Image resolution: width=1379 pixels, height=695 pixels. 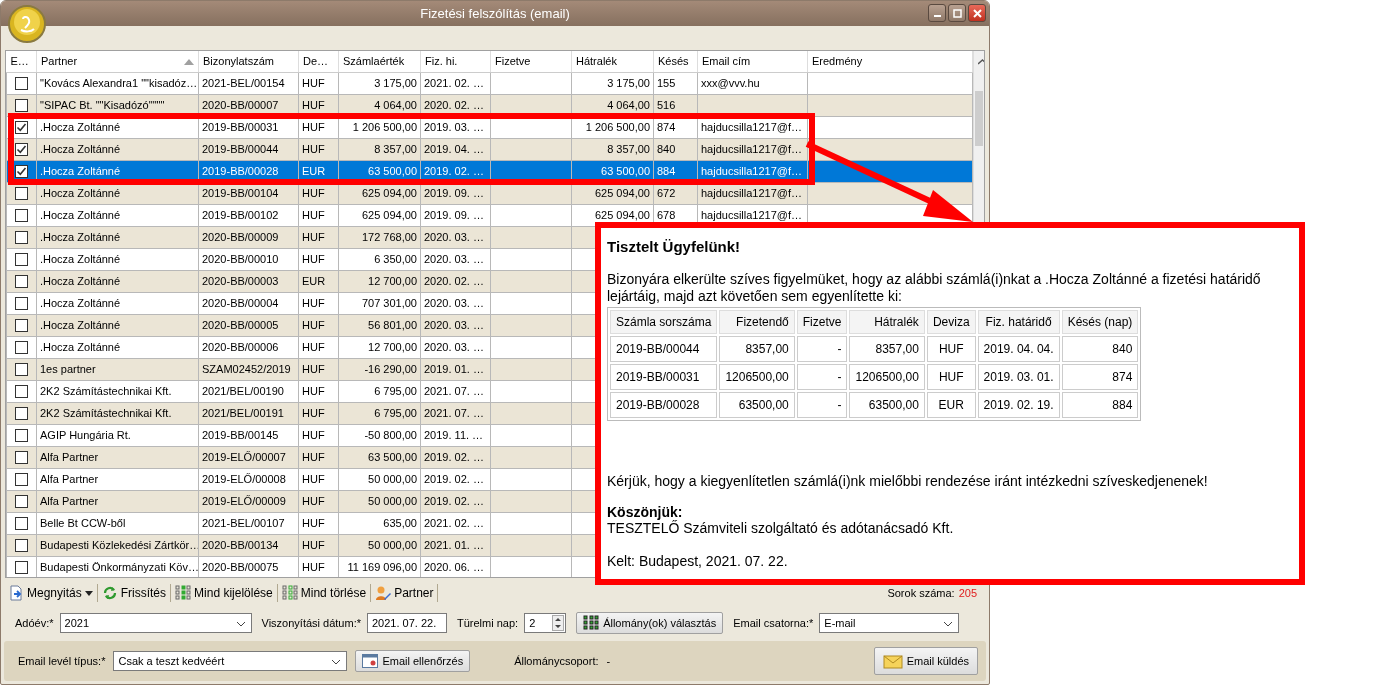 What do you see at coordinates (240, 435) in the screenshot?
I see `table-cell: 2019-BB/00145` at bounding box center [240, 435].